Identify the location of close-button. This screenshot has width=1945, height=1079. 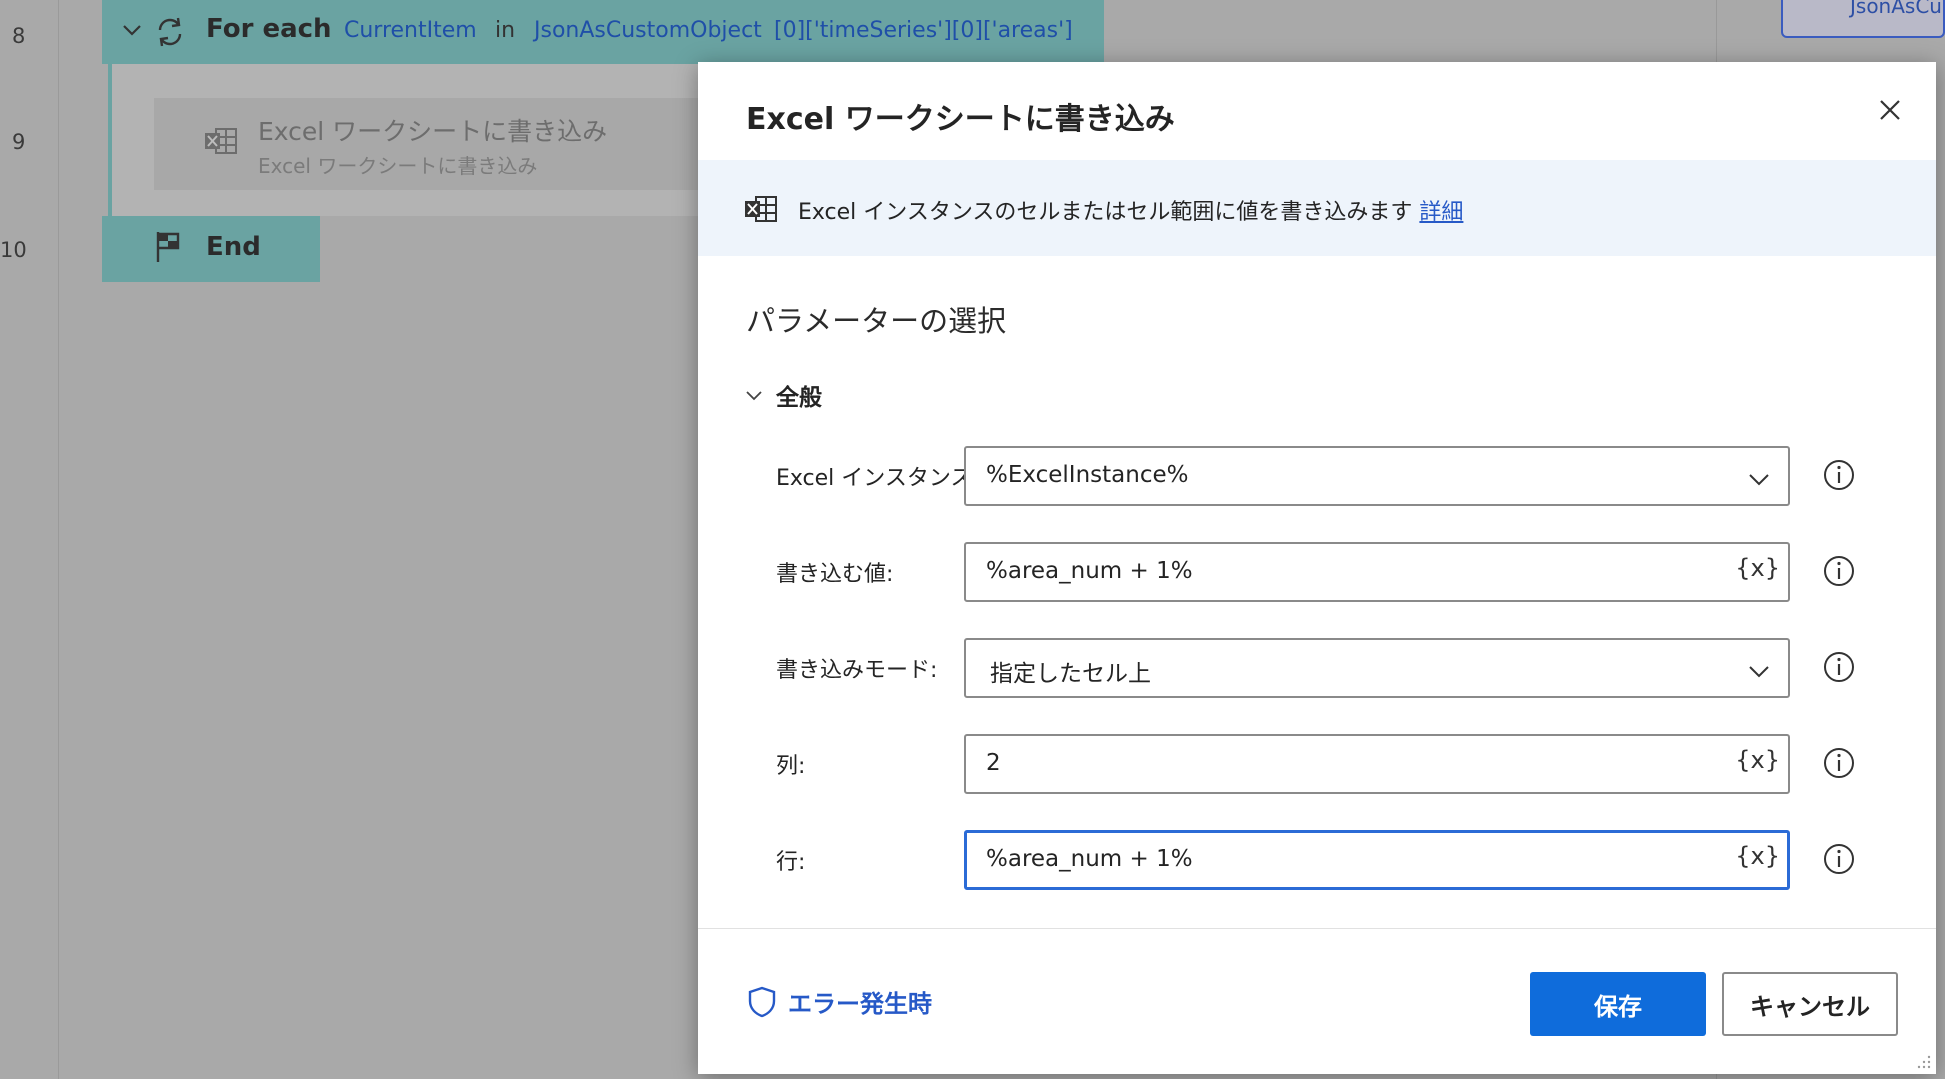
(1890, 110).